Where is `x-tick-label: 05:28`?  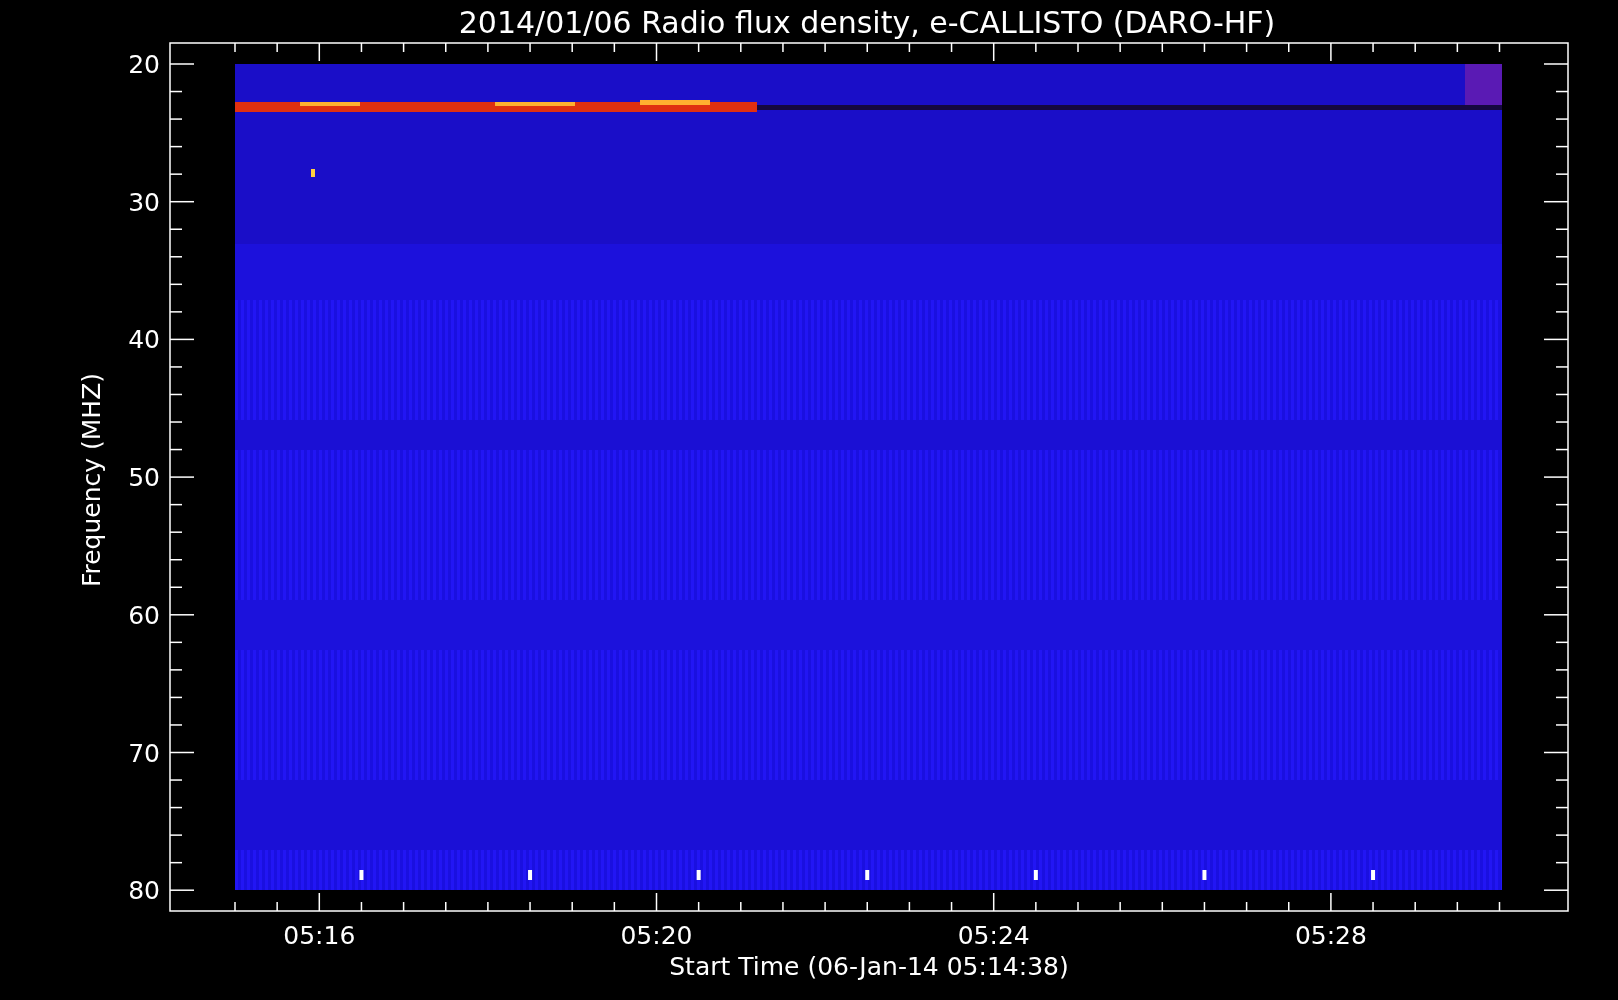
x-tick-label: 05:28 is located at coordinates (1330, 935).